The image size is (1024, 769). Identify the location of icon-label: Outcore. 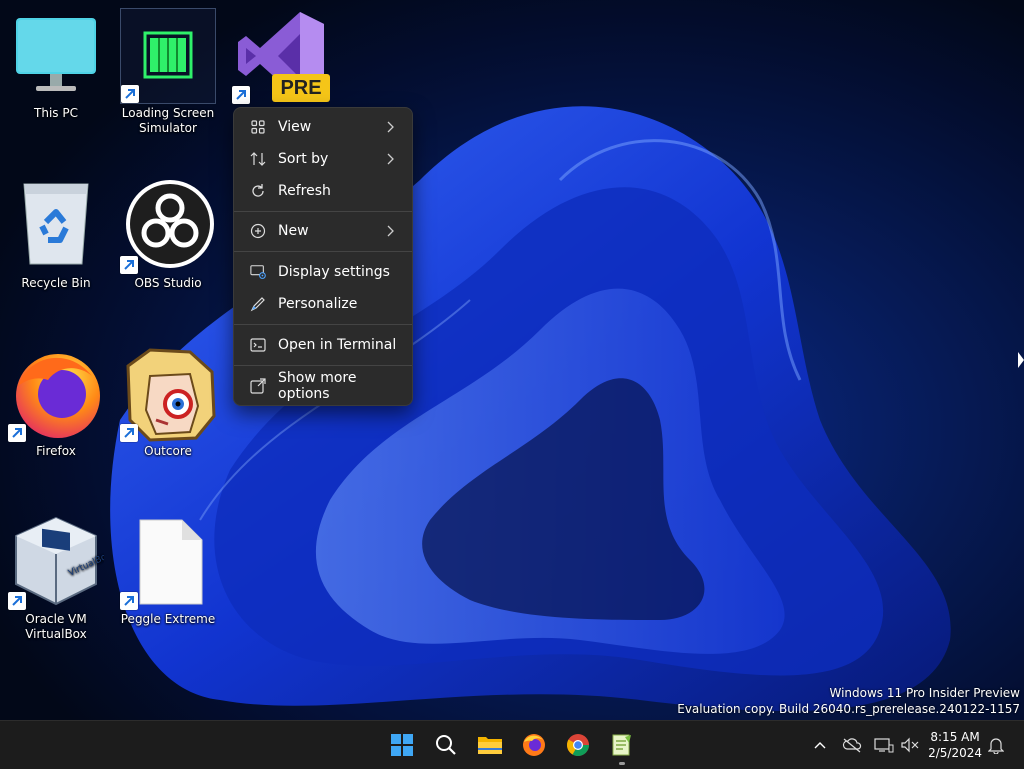
(168, 451).